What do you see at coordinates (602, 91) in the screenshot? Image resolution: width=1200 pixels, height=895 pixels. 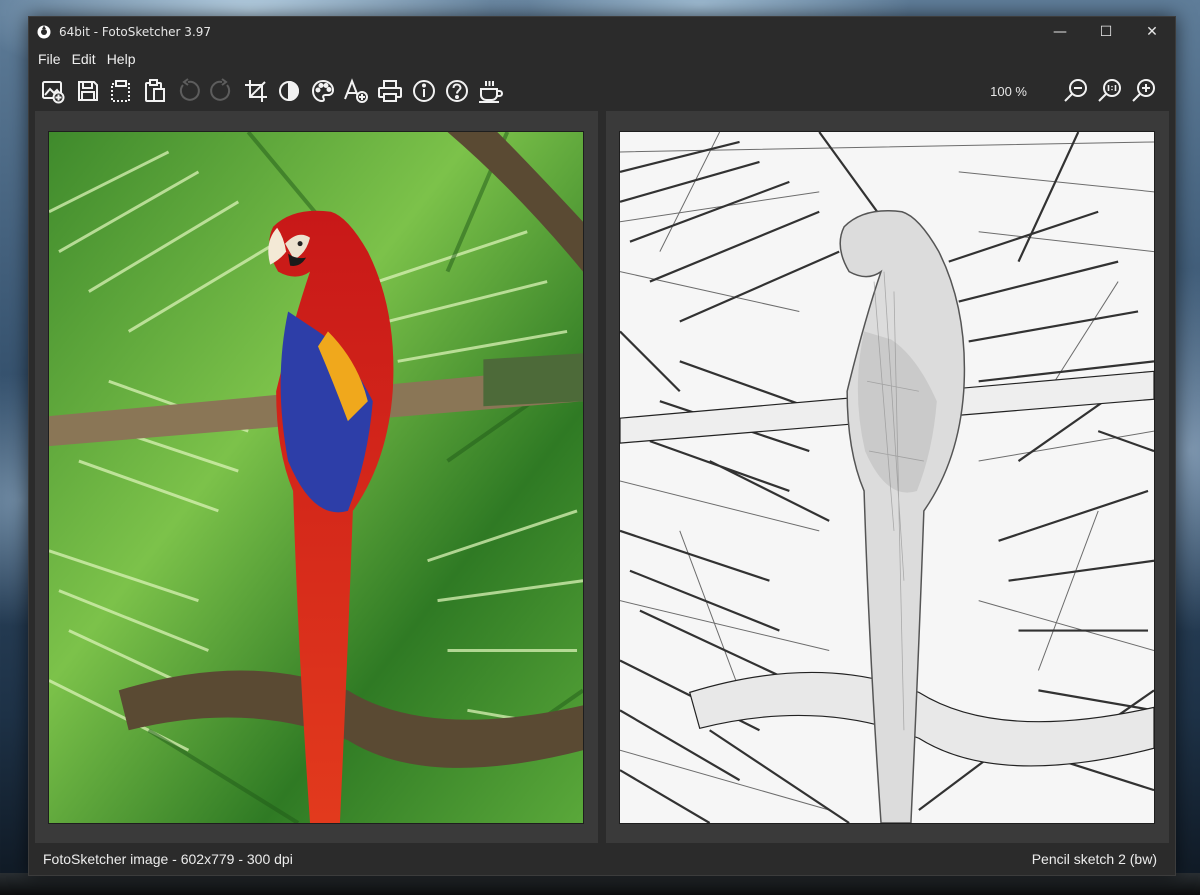 I see `toolbar: 100 %` at bounding box center [602, 91].